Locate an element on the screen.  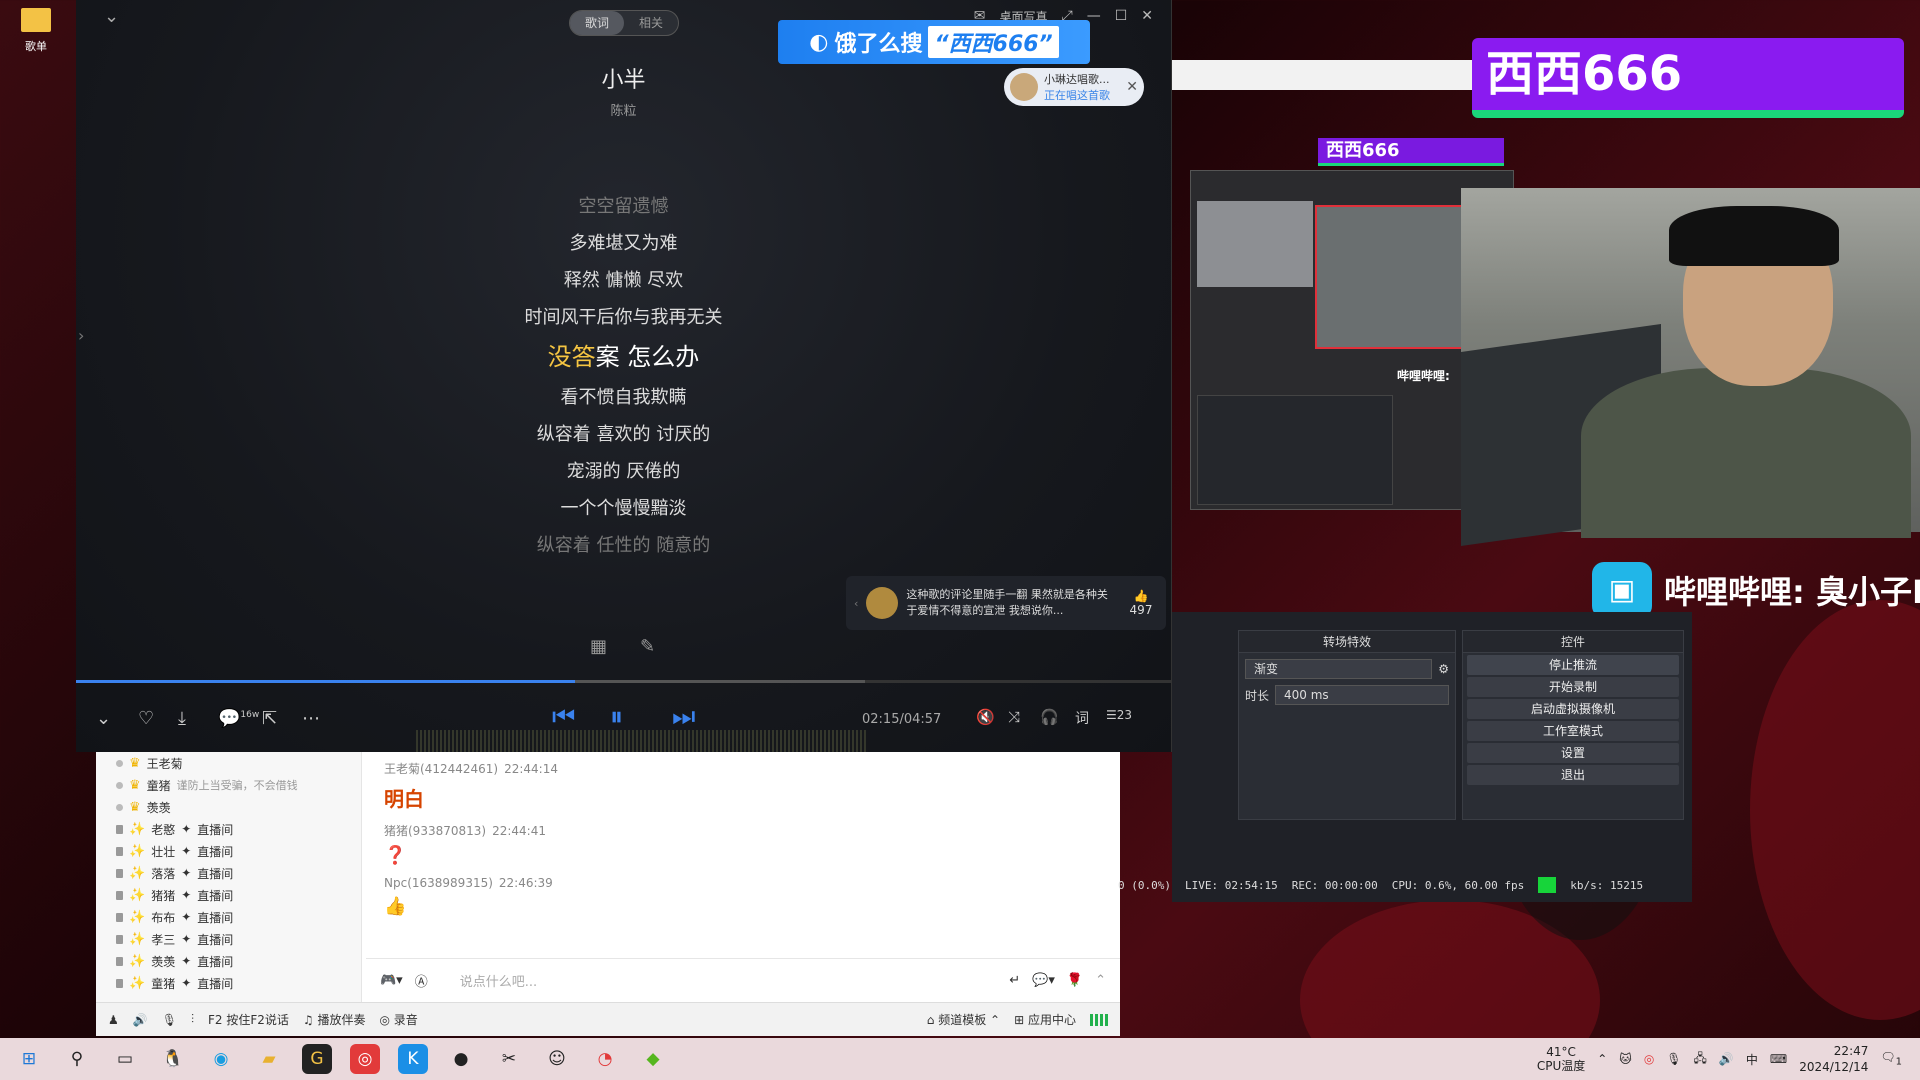
user-list-item: ♛ 王老菊 is located at coordinates (228, 763).